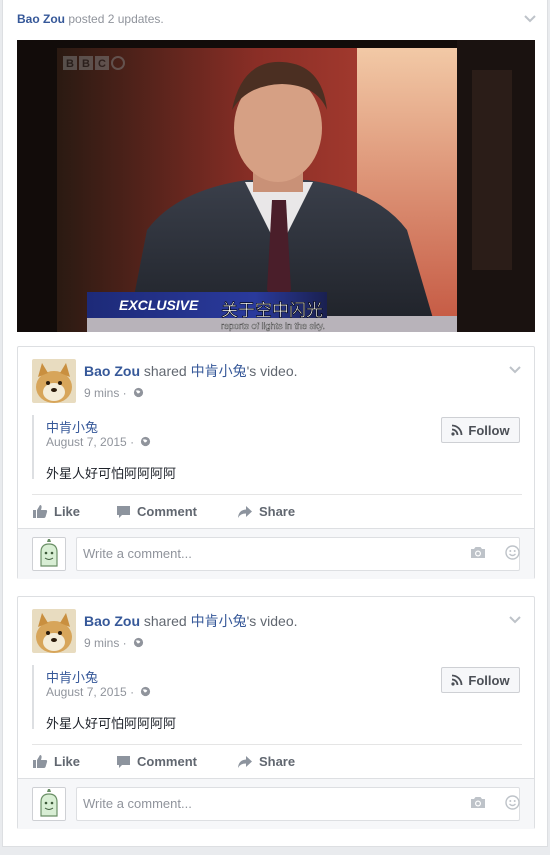 Image resolution: width=550 pixels, height=855 pixels. What do you see at coordinates (159, 305) in the screenshot?
I see `exclusive-banner: EXCLUSIVE` at bounding box center [159, 305].